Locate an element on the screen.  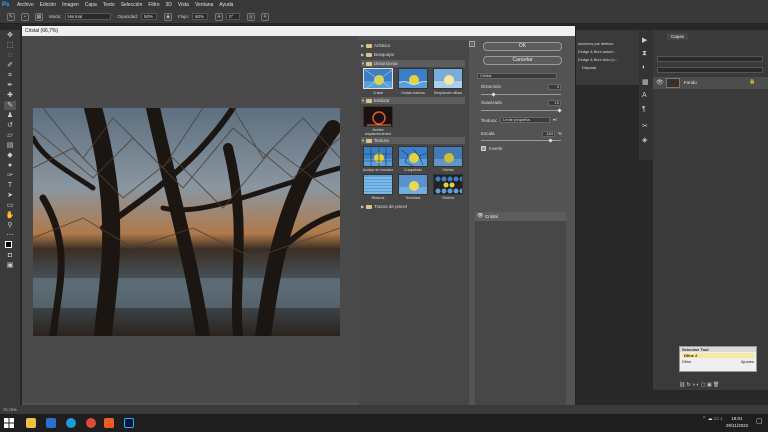
menu-3d: 3D is located at coordinates (169, 5).